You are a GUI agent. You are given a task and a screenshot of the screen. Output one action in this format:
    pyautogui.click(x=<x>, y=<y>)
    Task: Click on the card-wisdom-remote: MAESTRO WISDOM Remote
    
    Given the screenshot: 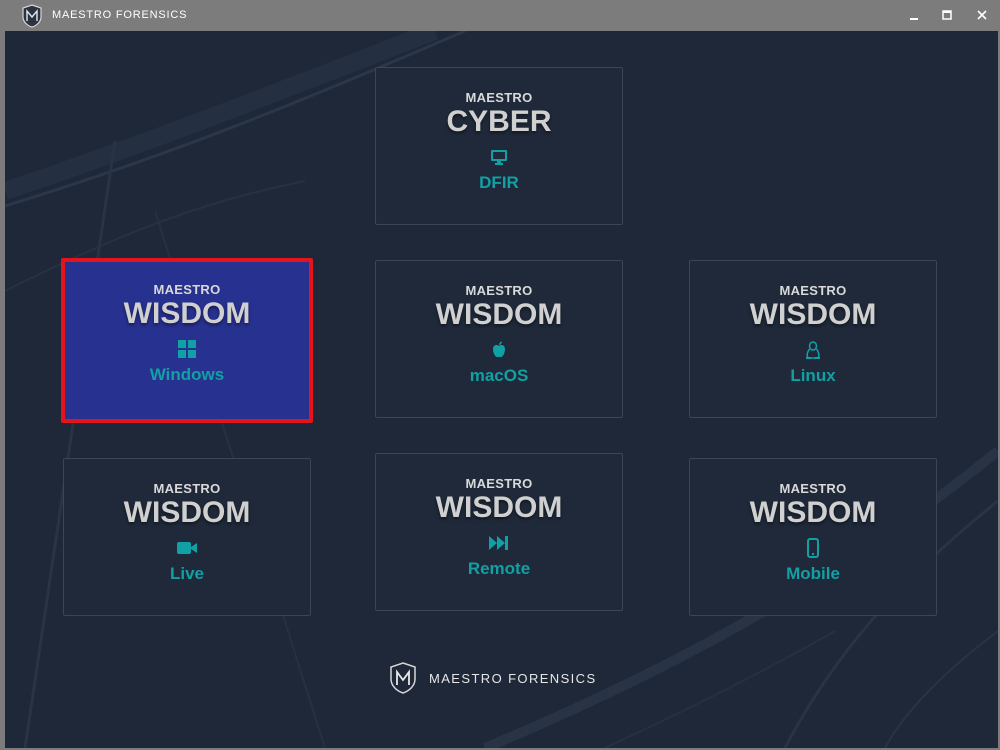 What is the action you would take?
    pyautogui.click(x=499, y=532)
    